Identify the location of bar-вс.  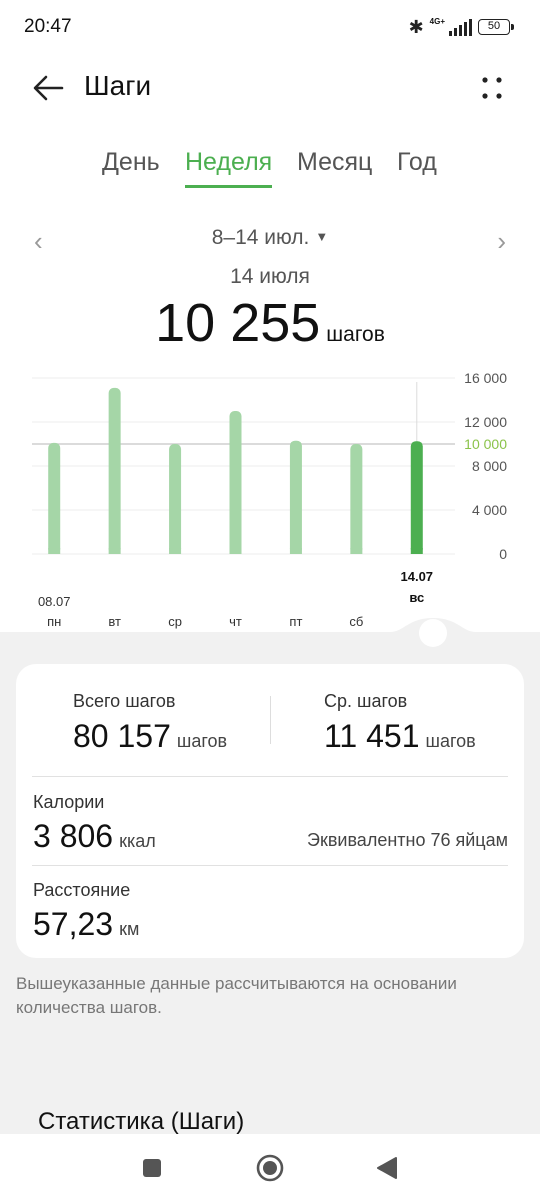
(416, 497).